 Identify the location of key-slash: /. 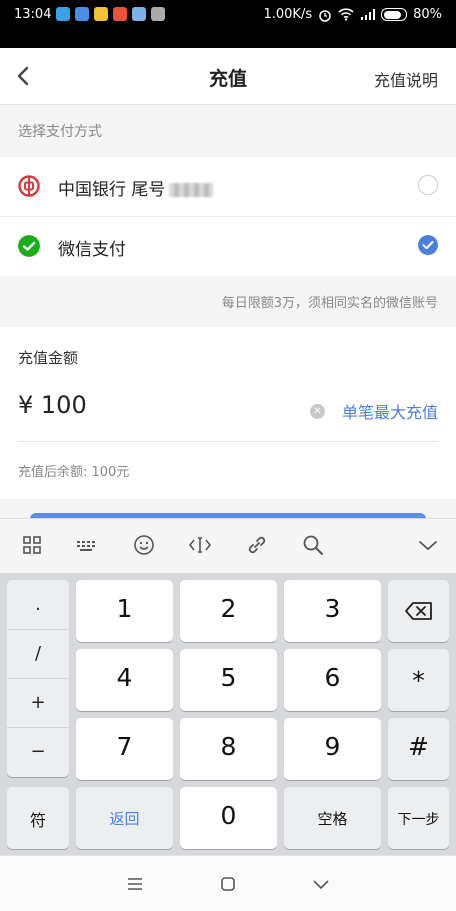
(38, 654).